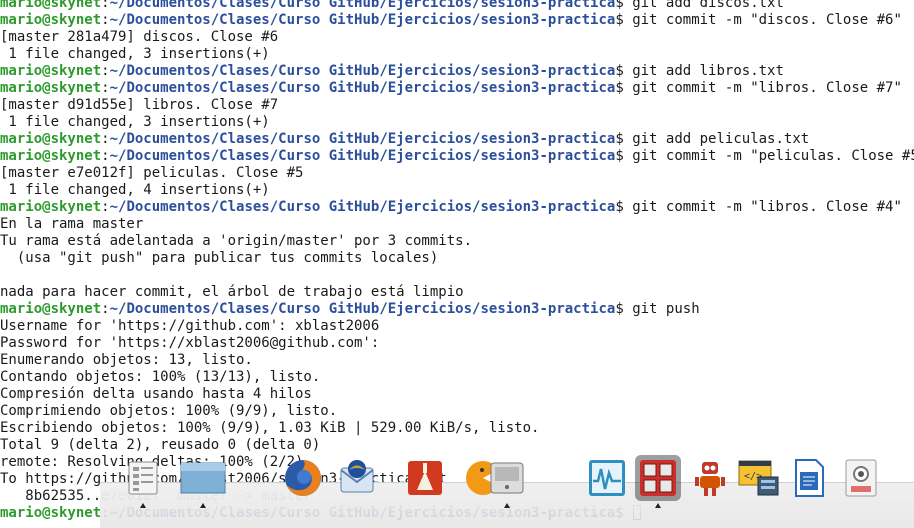 The width and height of the screenshot is (914, 528). I want to click on output-text: En la rama master, so click(72, 224).